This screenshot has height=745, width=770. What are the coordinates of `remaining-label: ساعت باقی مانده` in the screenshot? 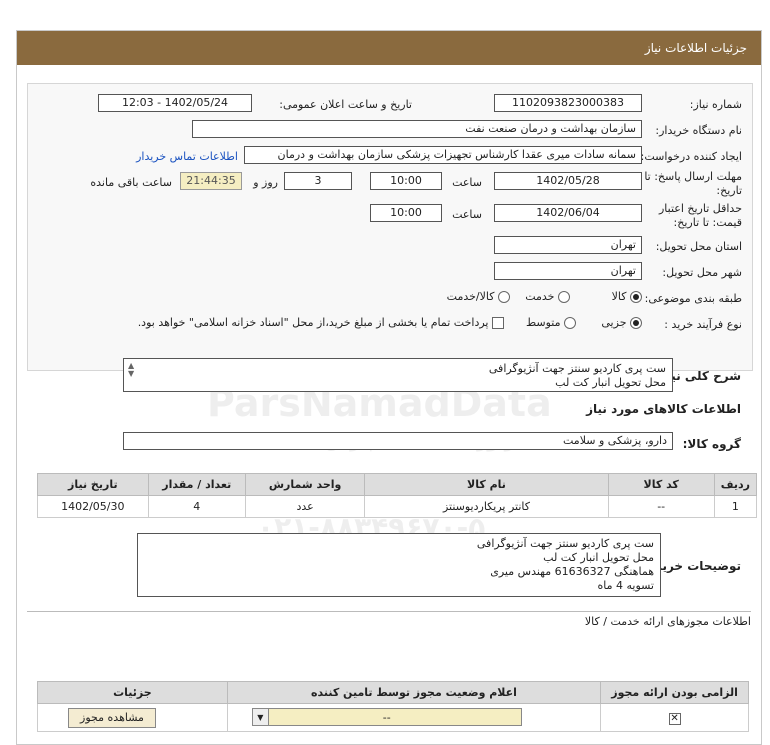 It's located at (131, 182).